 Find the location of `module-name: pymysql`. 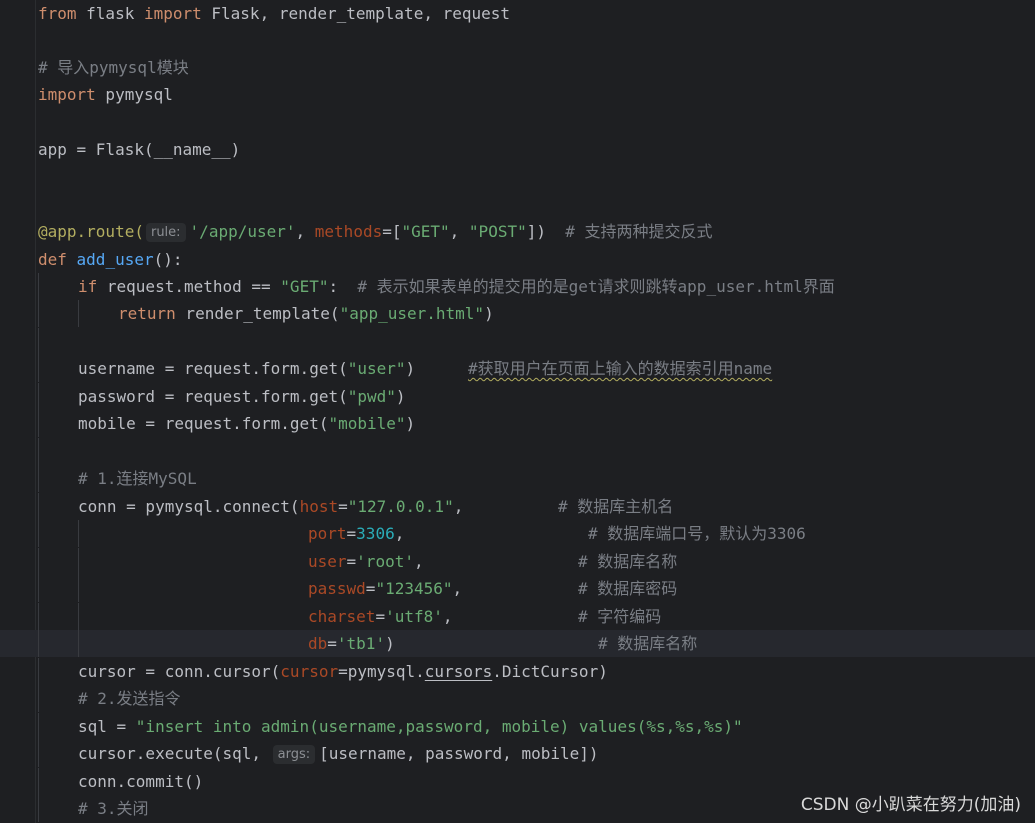

module-name: pymysql is located at coordinates (134, 94).